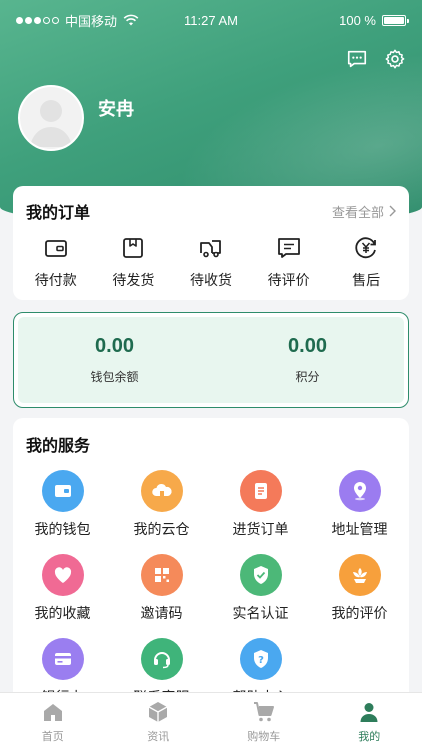 The height and width of the screenshot is (750, 422). I want to click on service-label: 进货订单, so click(260, 529).